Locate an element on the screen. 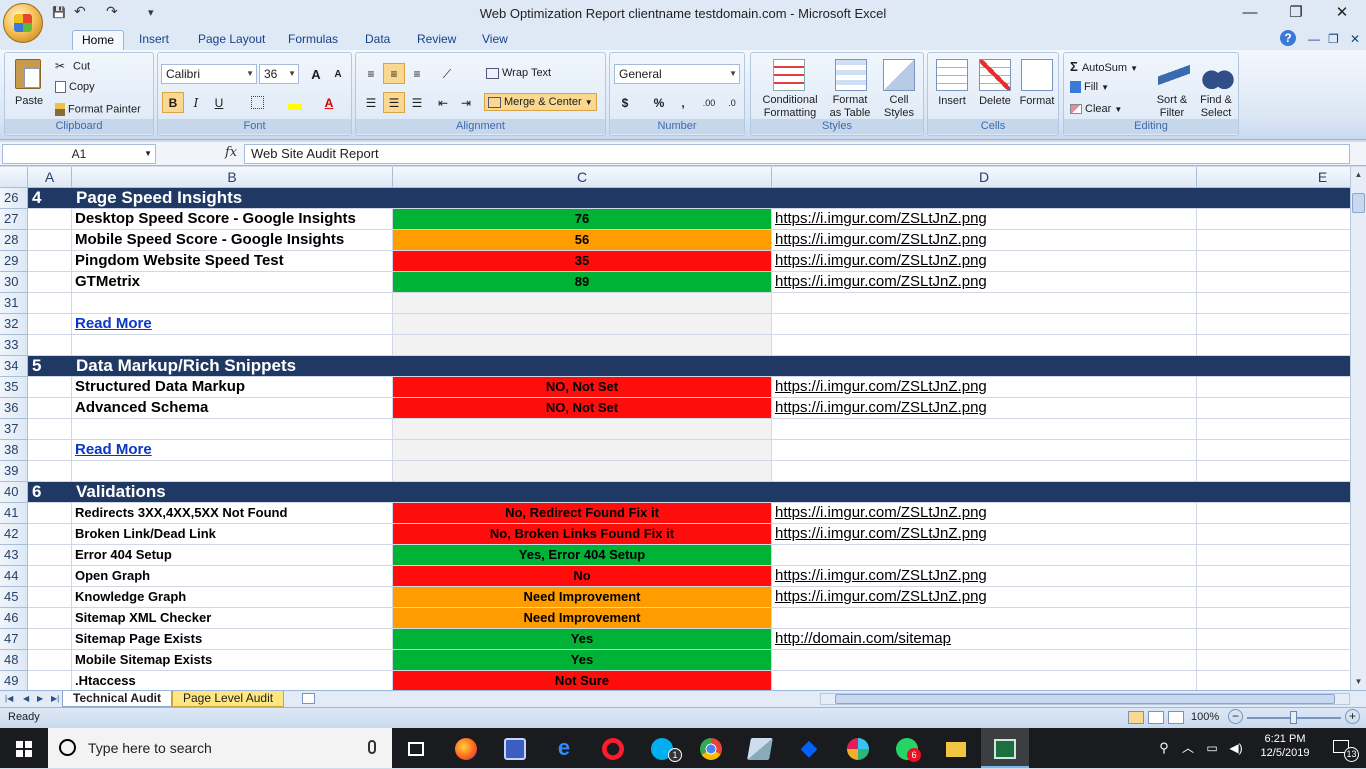 This screenshot has width=1366, height=769. save-icon: 💾 is located at coordinates (59, 13).